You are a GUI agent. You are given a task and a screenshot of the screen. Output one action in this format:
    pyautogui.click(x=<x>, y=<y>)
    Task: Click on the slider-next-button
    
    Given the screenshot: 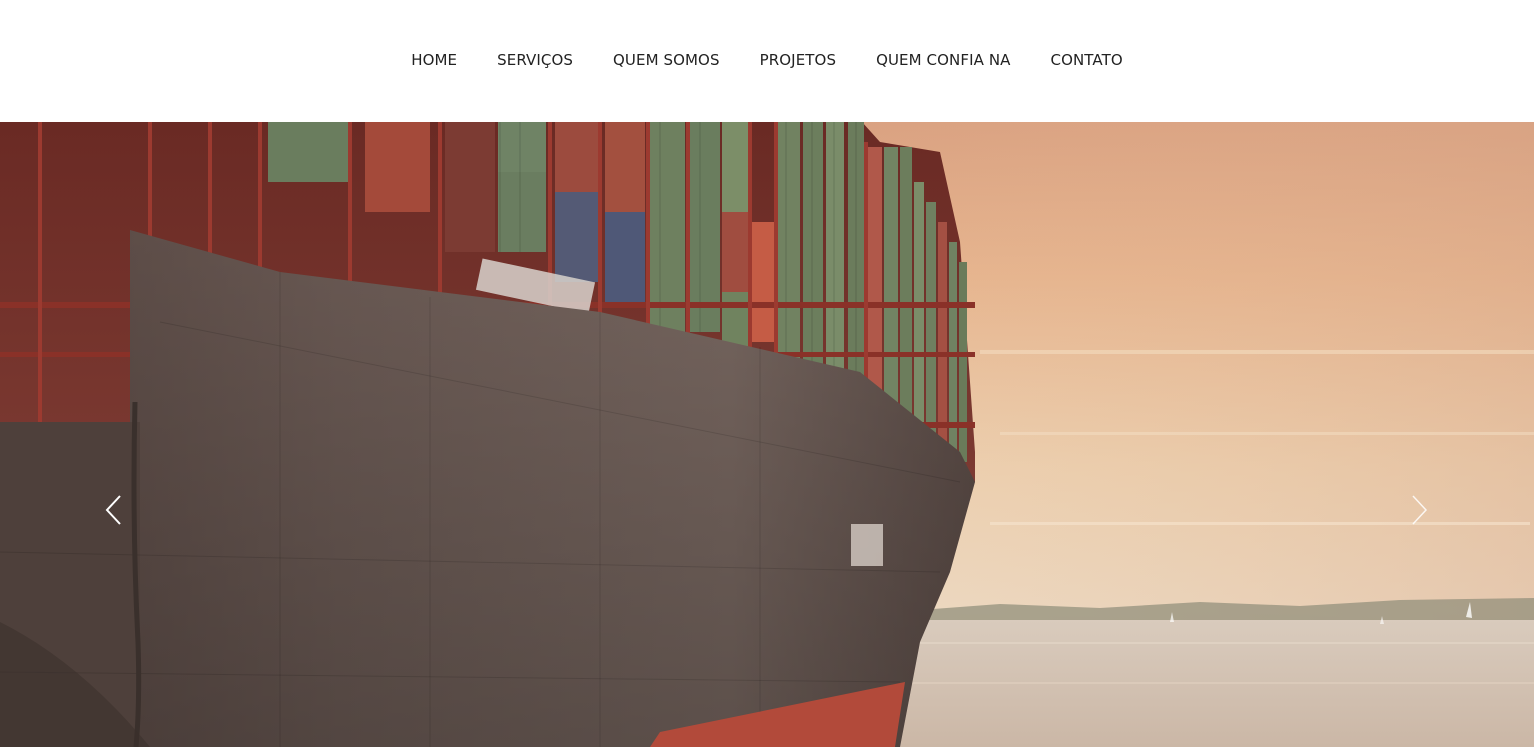 What is the action you would take?
    pyautogui.click(x=1420, y=510)
    